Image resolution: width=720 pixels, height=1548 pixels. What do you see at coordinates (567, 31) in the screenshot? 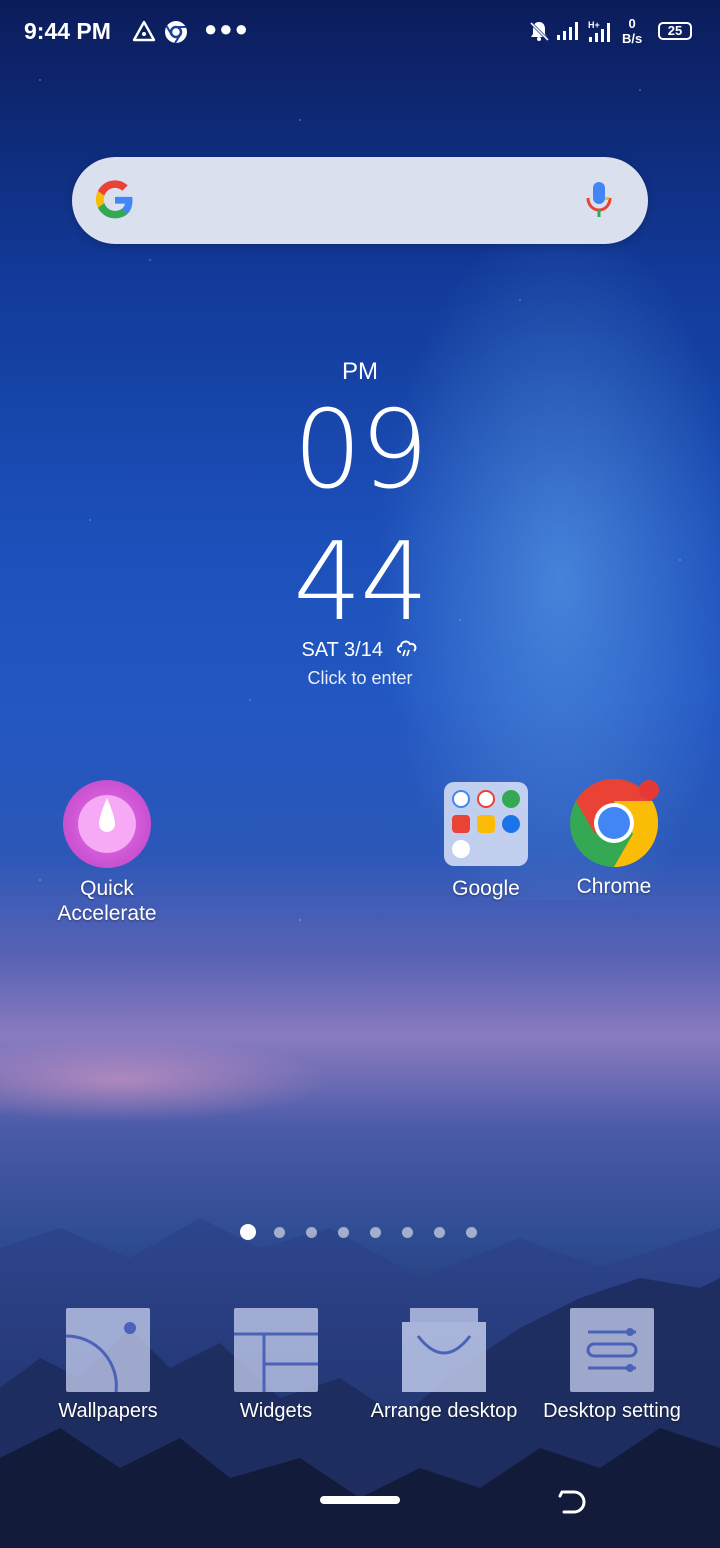
I see `signal-icon` at bounding box center [567, 31].